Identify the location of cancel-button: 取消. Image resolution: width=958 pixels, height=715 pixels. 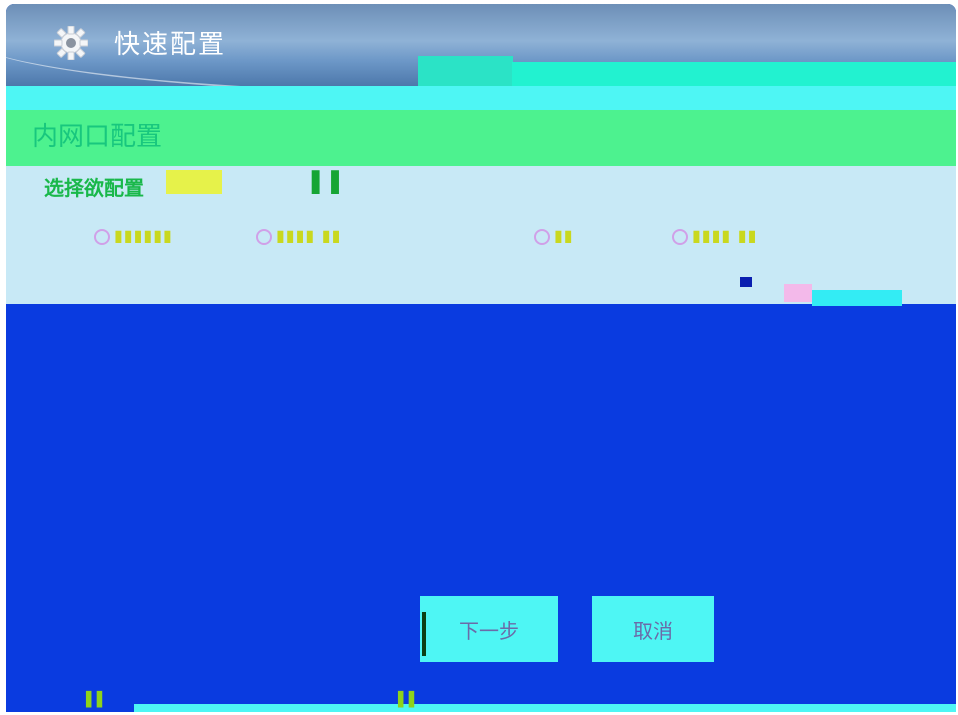
(653, 629).